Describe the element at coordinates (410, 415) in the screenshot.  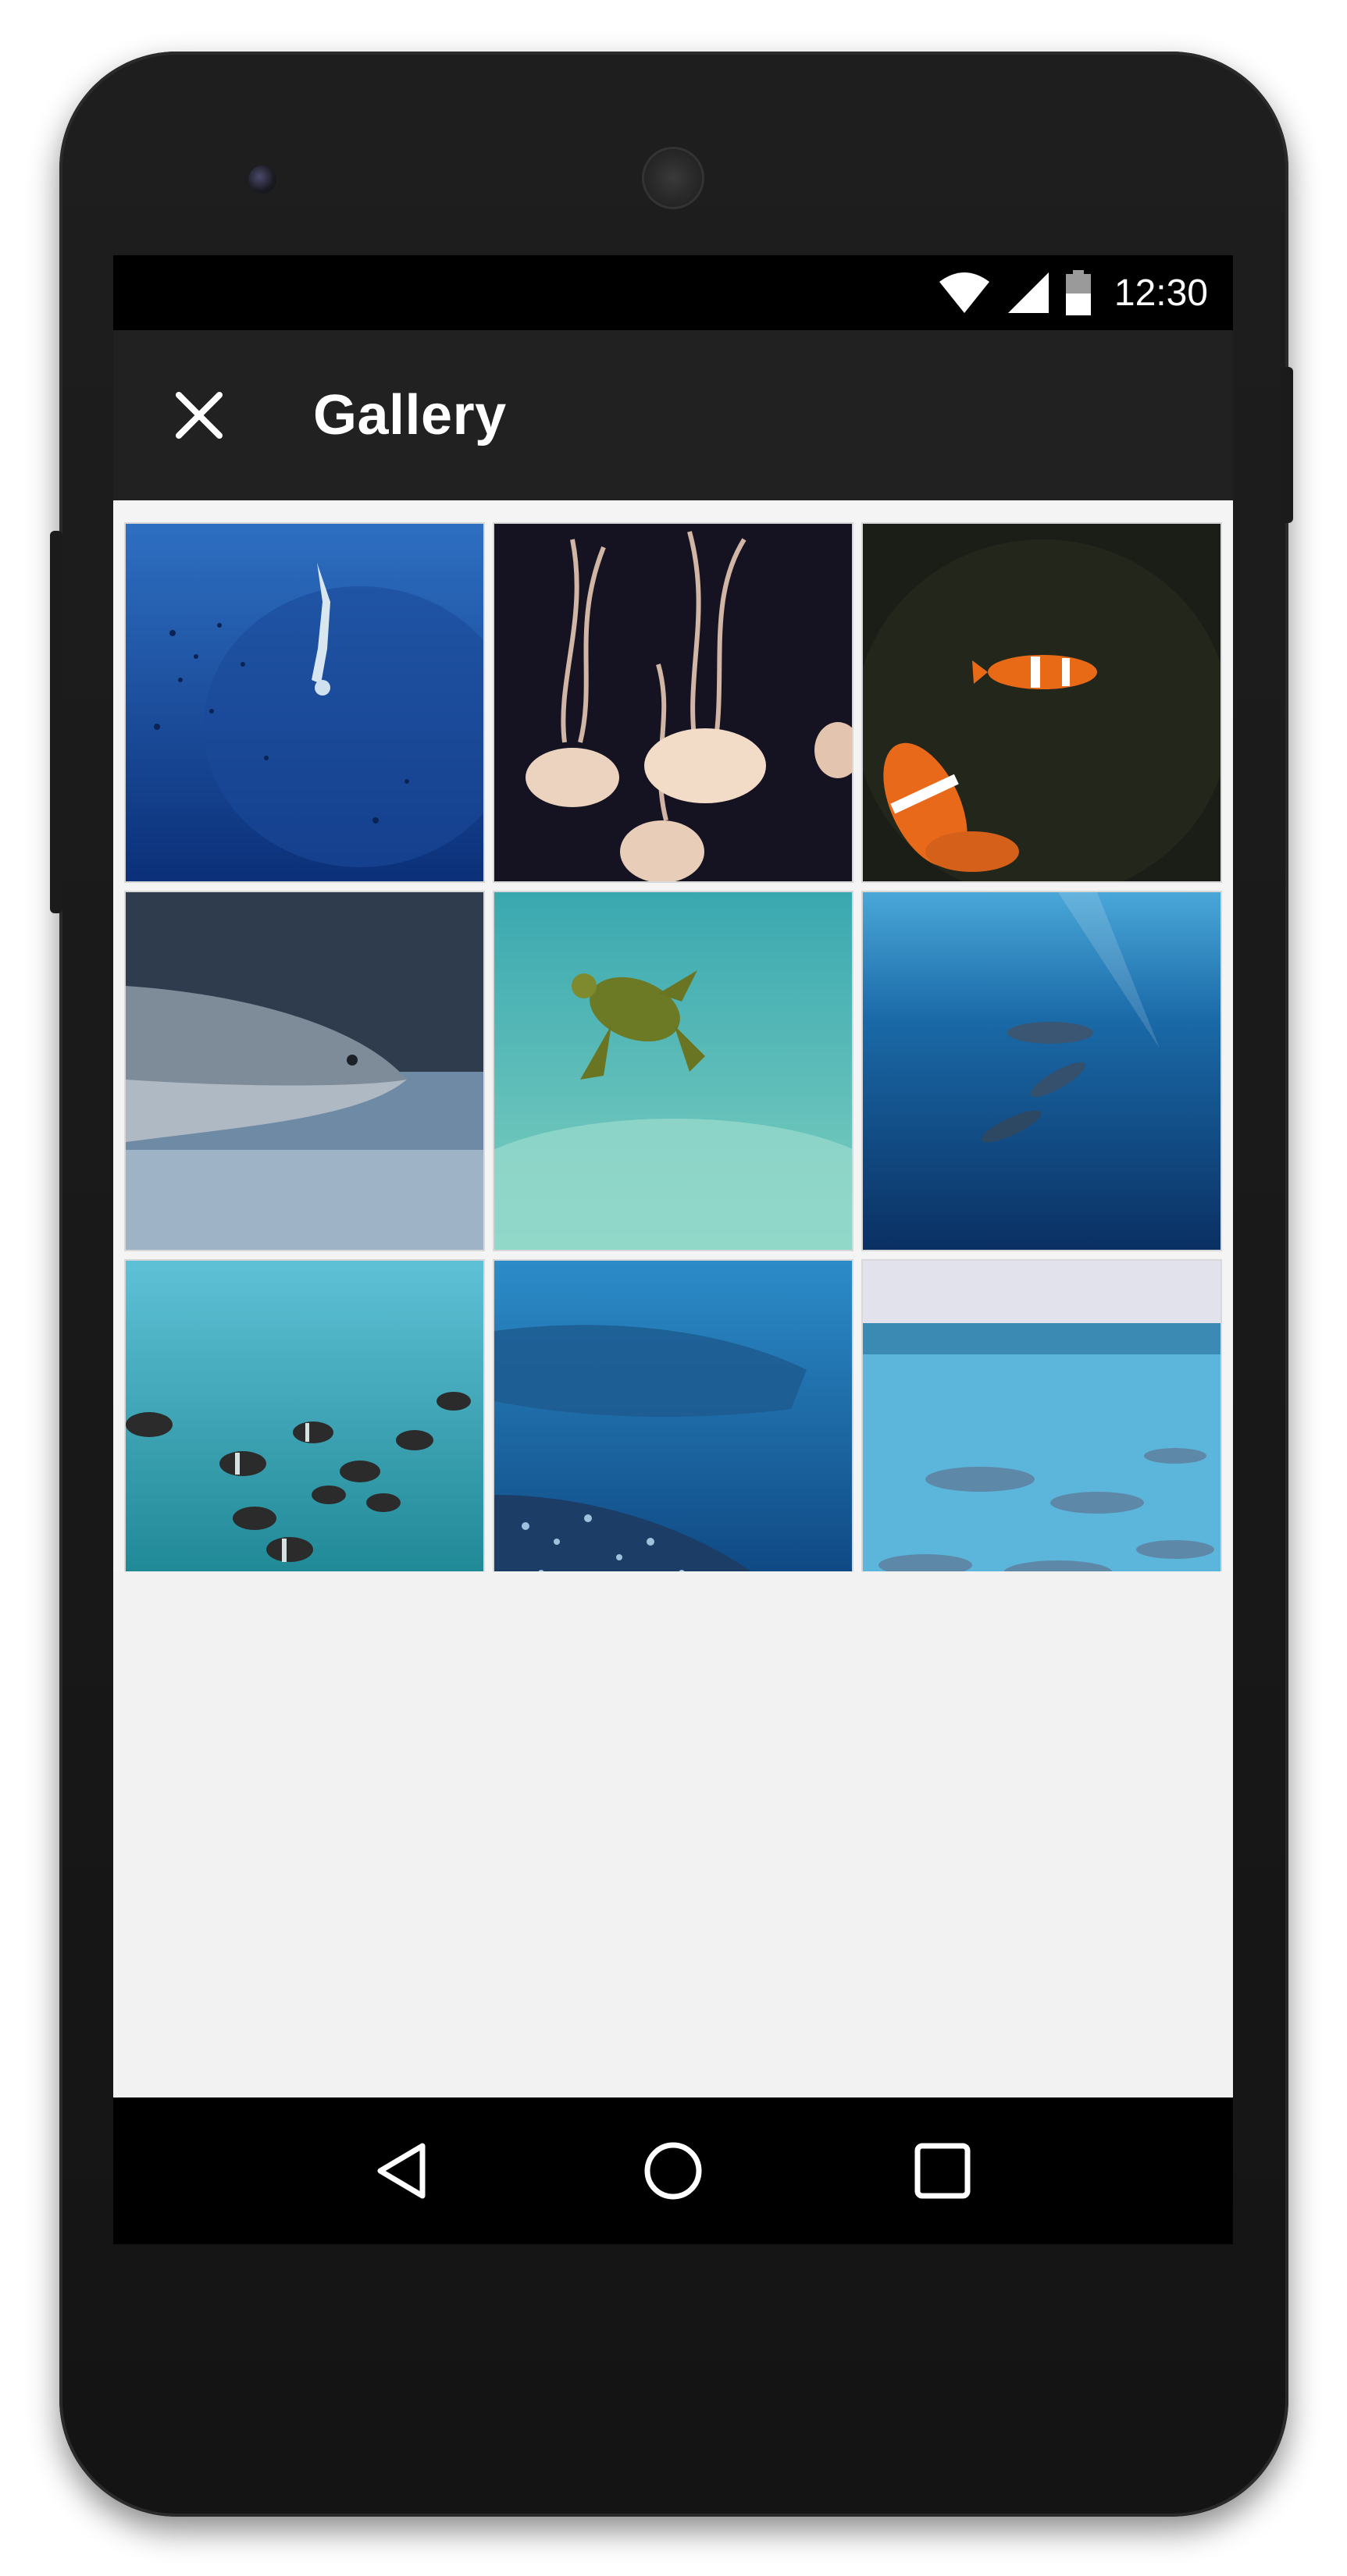
I see `page-title: Gallery` at that location.